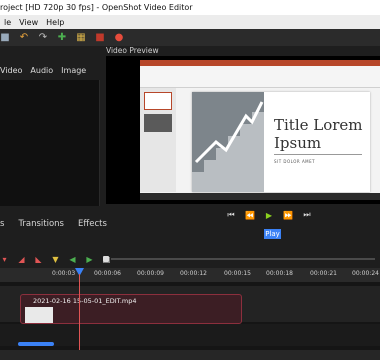 The image size is (380, 360). I want to click on tab-effects: Effects, so click(92, 224).